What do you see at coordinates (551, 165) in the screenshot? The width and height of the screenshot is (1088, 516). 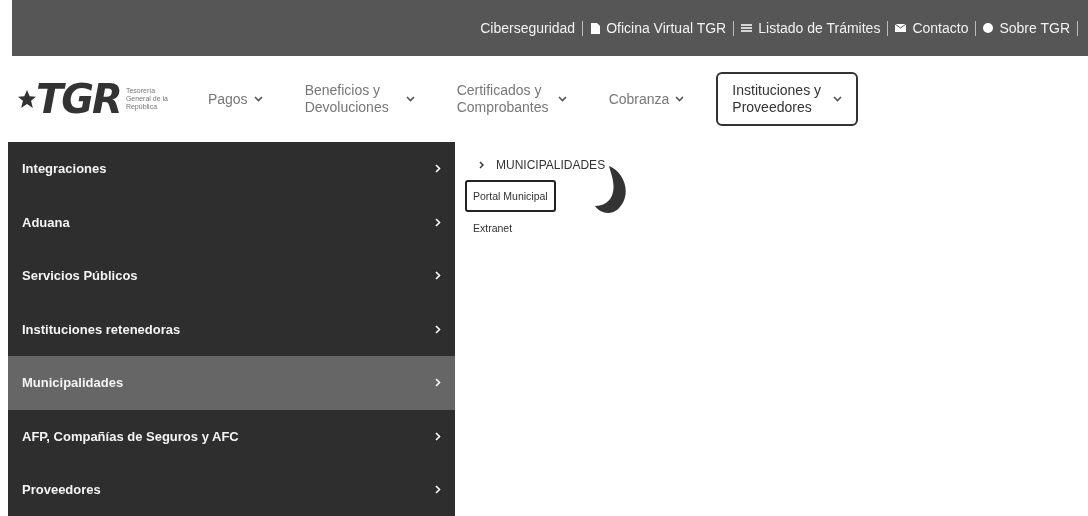 I see `submenu-heading: MUNICIPALIDADES` at bounding box center [551, 165].